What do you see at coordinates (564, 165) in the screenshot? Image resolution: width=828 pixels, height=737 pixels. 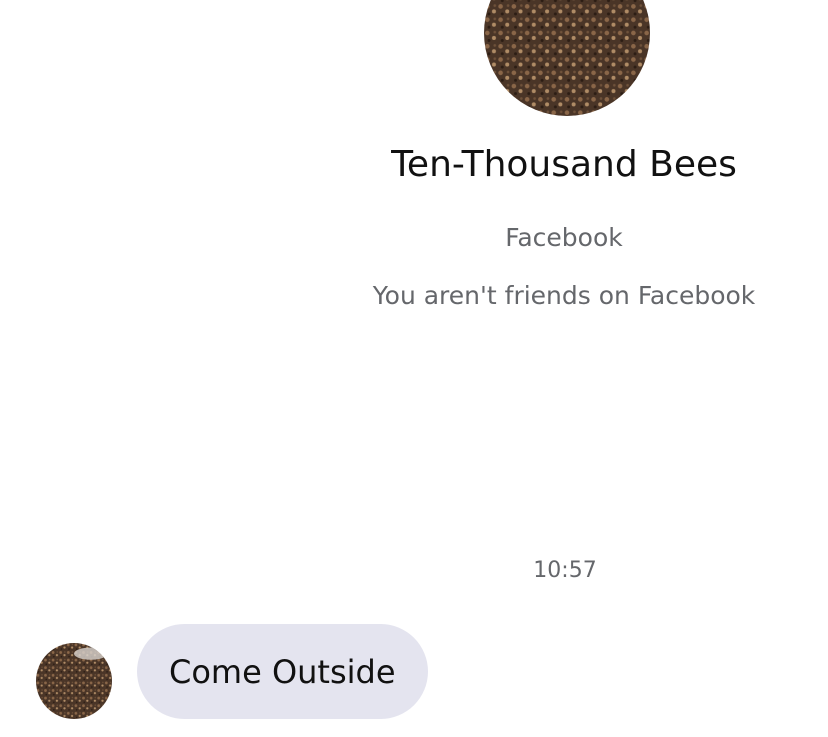 I see `contact-name: Ten-Thousand Bees` at bounding box center [564, 165].